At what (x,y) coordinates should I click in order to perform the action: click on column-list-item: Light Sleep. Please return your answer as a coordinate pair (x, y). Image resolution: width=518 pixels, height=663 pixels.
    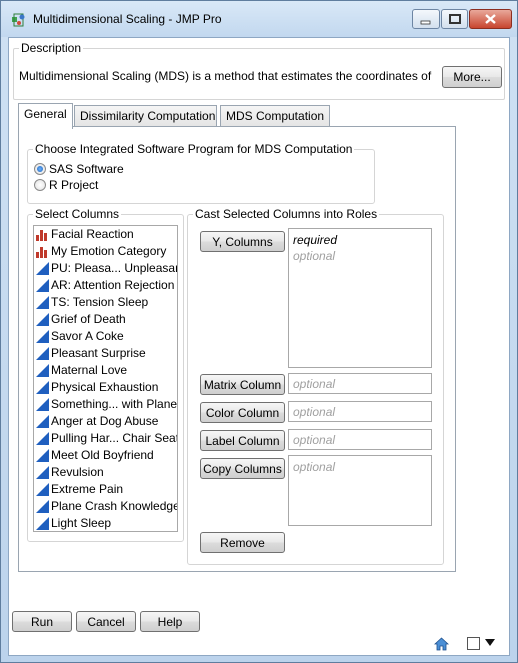
    Looking at the image, I should click on (105, 523).